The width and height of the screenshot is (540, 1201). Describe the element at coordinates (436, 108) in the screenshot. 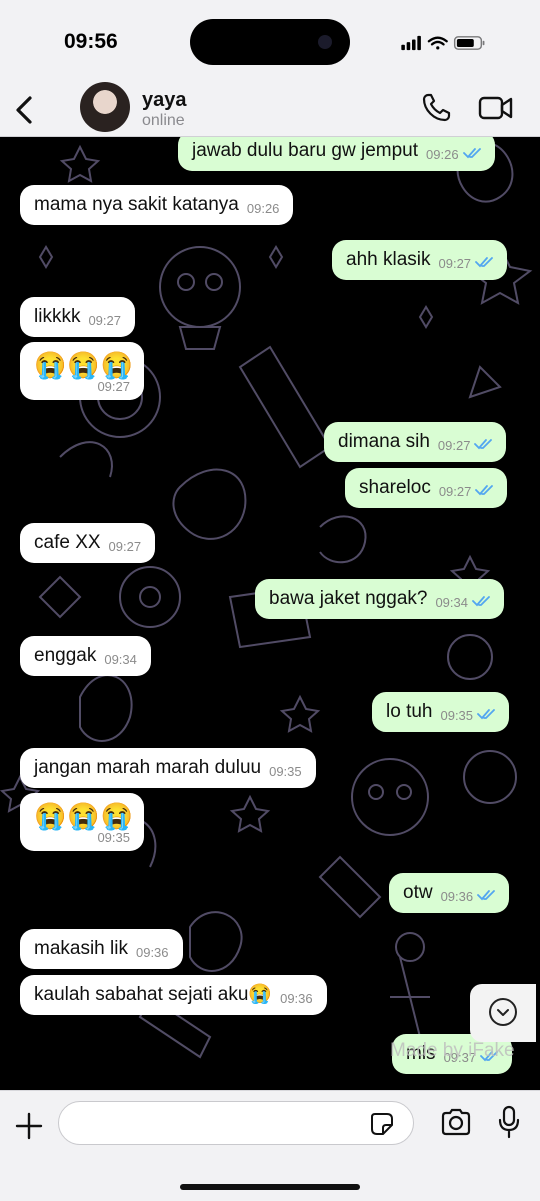

I see `phone-icon` at that location.